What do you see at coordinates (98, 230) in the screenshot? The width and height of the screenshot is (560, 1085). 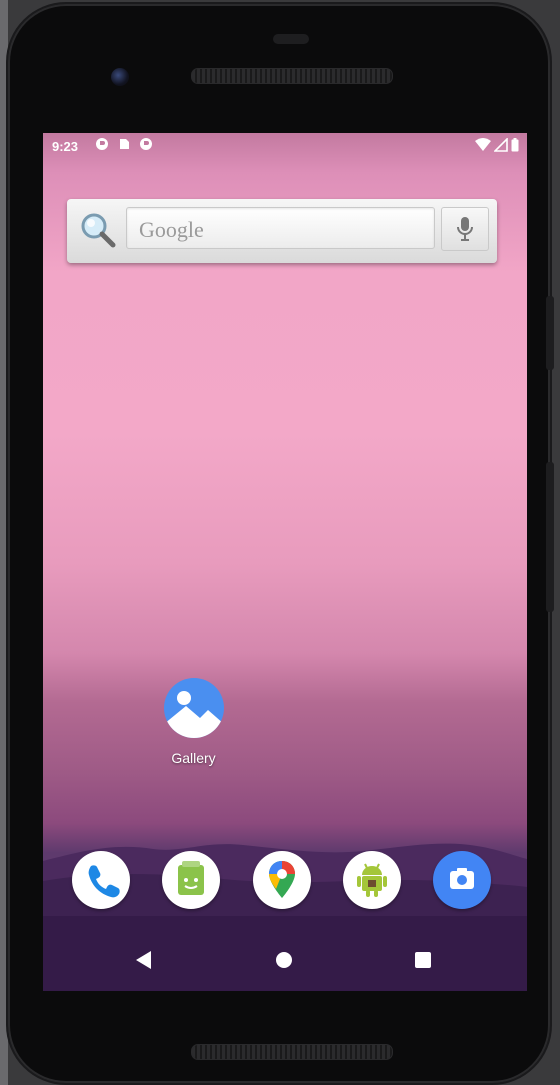 I see `search-icon` at bounding box center [98, 230].